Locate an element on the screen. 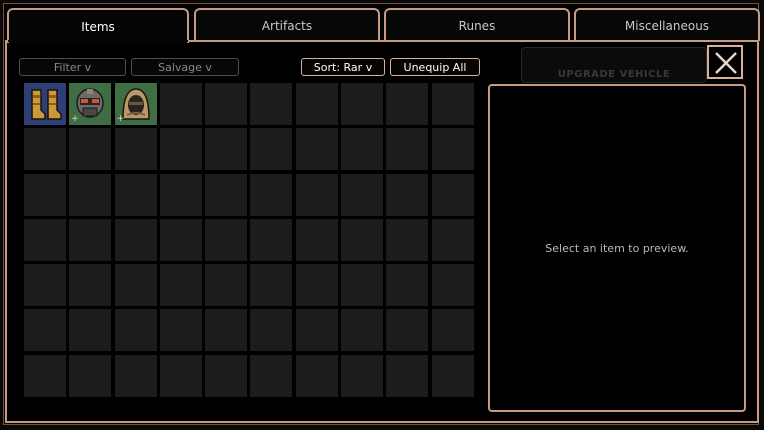 The height and width of the screenshot is (430, 764). filter-dropdown: Filter v is located at coordinates (72, 67).